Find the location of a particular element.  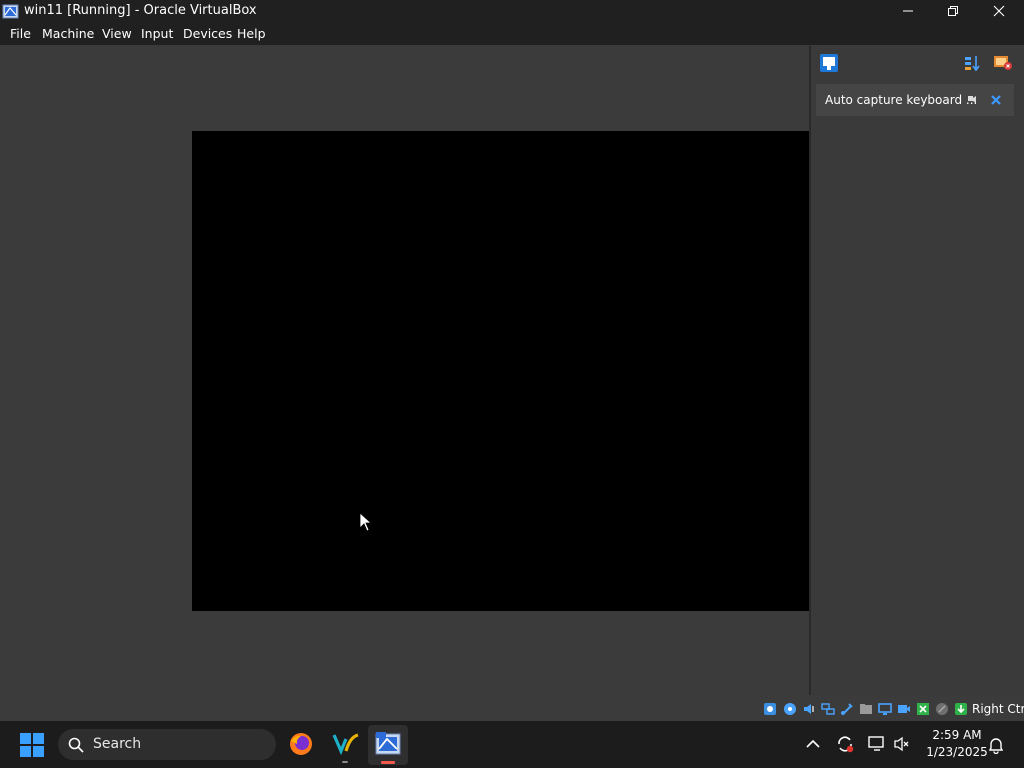

network-icon is located at coordinates (828, 709).